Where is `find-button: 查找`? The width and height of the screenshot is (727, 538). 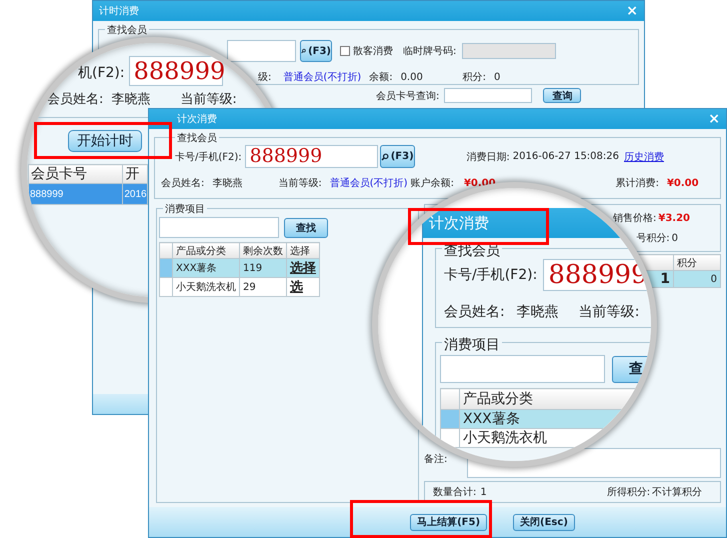
find-button: 查找 is located at coordinates (306, 228).